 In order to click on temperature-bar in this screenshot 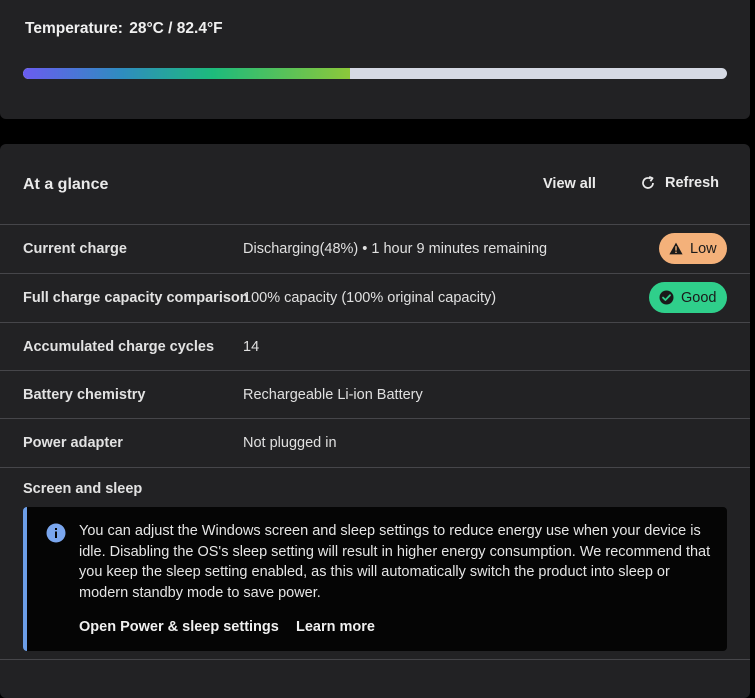, I will do `click(375, 73)`.